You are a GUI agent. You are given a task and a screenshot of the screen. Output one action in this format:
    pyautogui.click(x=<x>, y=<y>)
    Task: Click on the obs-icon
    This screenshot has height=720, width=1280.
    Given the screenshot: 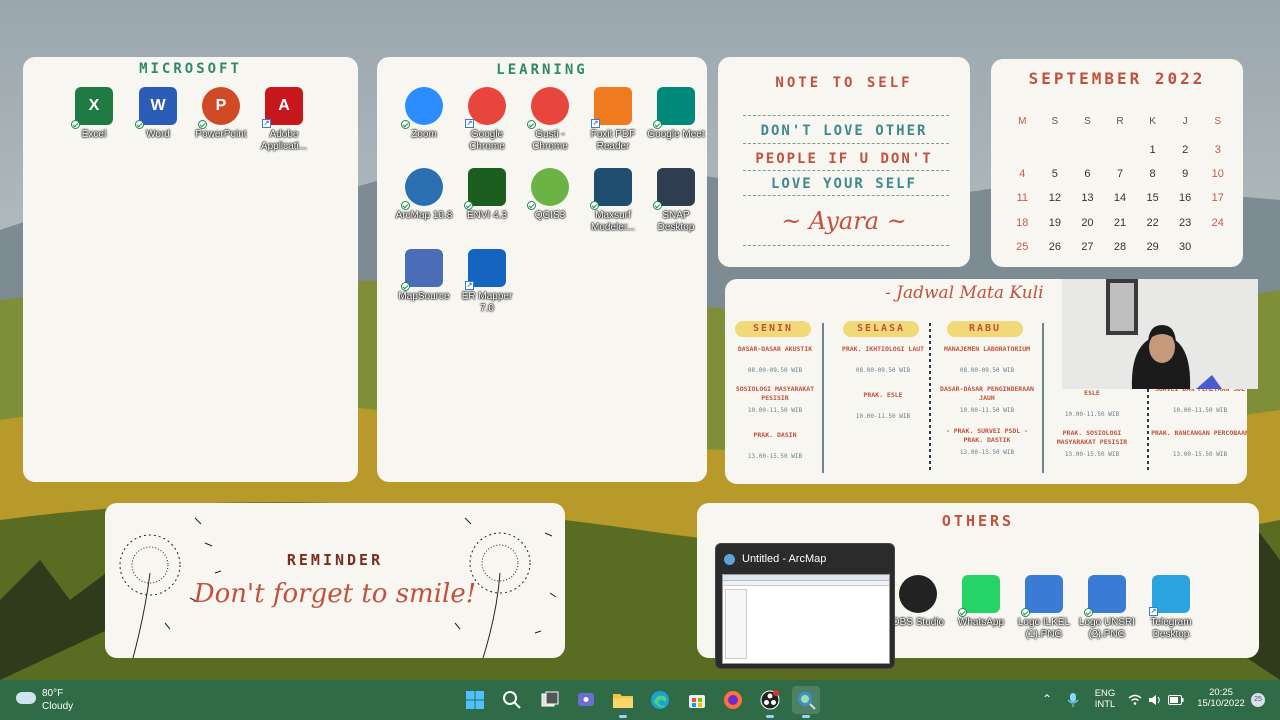 What is the action you would take?
    pyautogui.click(x=770, y=700)
    